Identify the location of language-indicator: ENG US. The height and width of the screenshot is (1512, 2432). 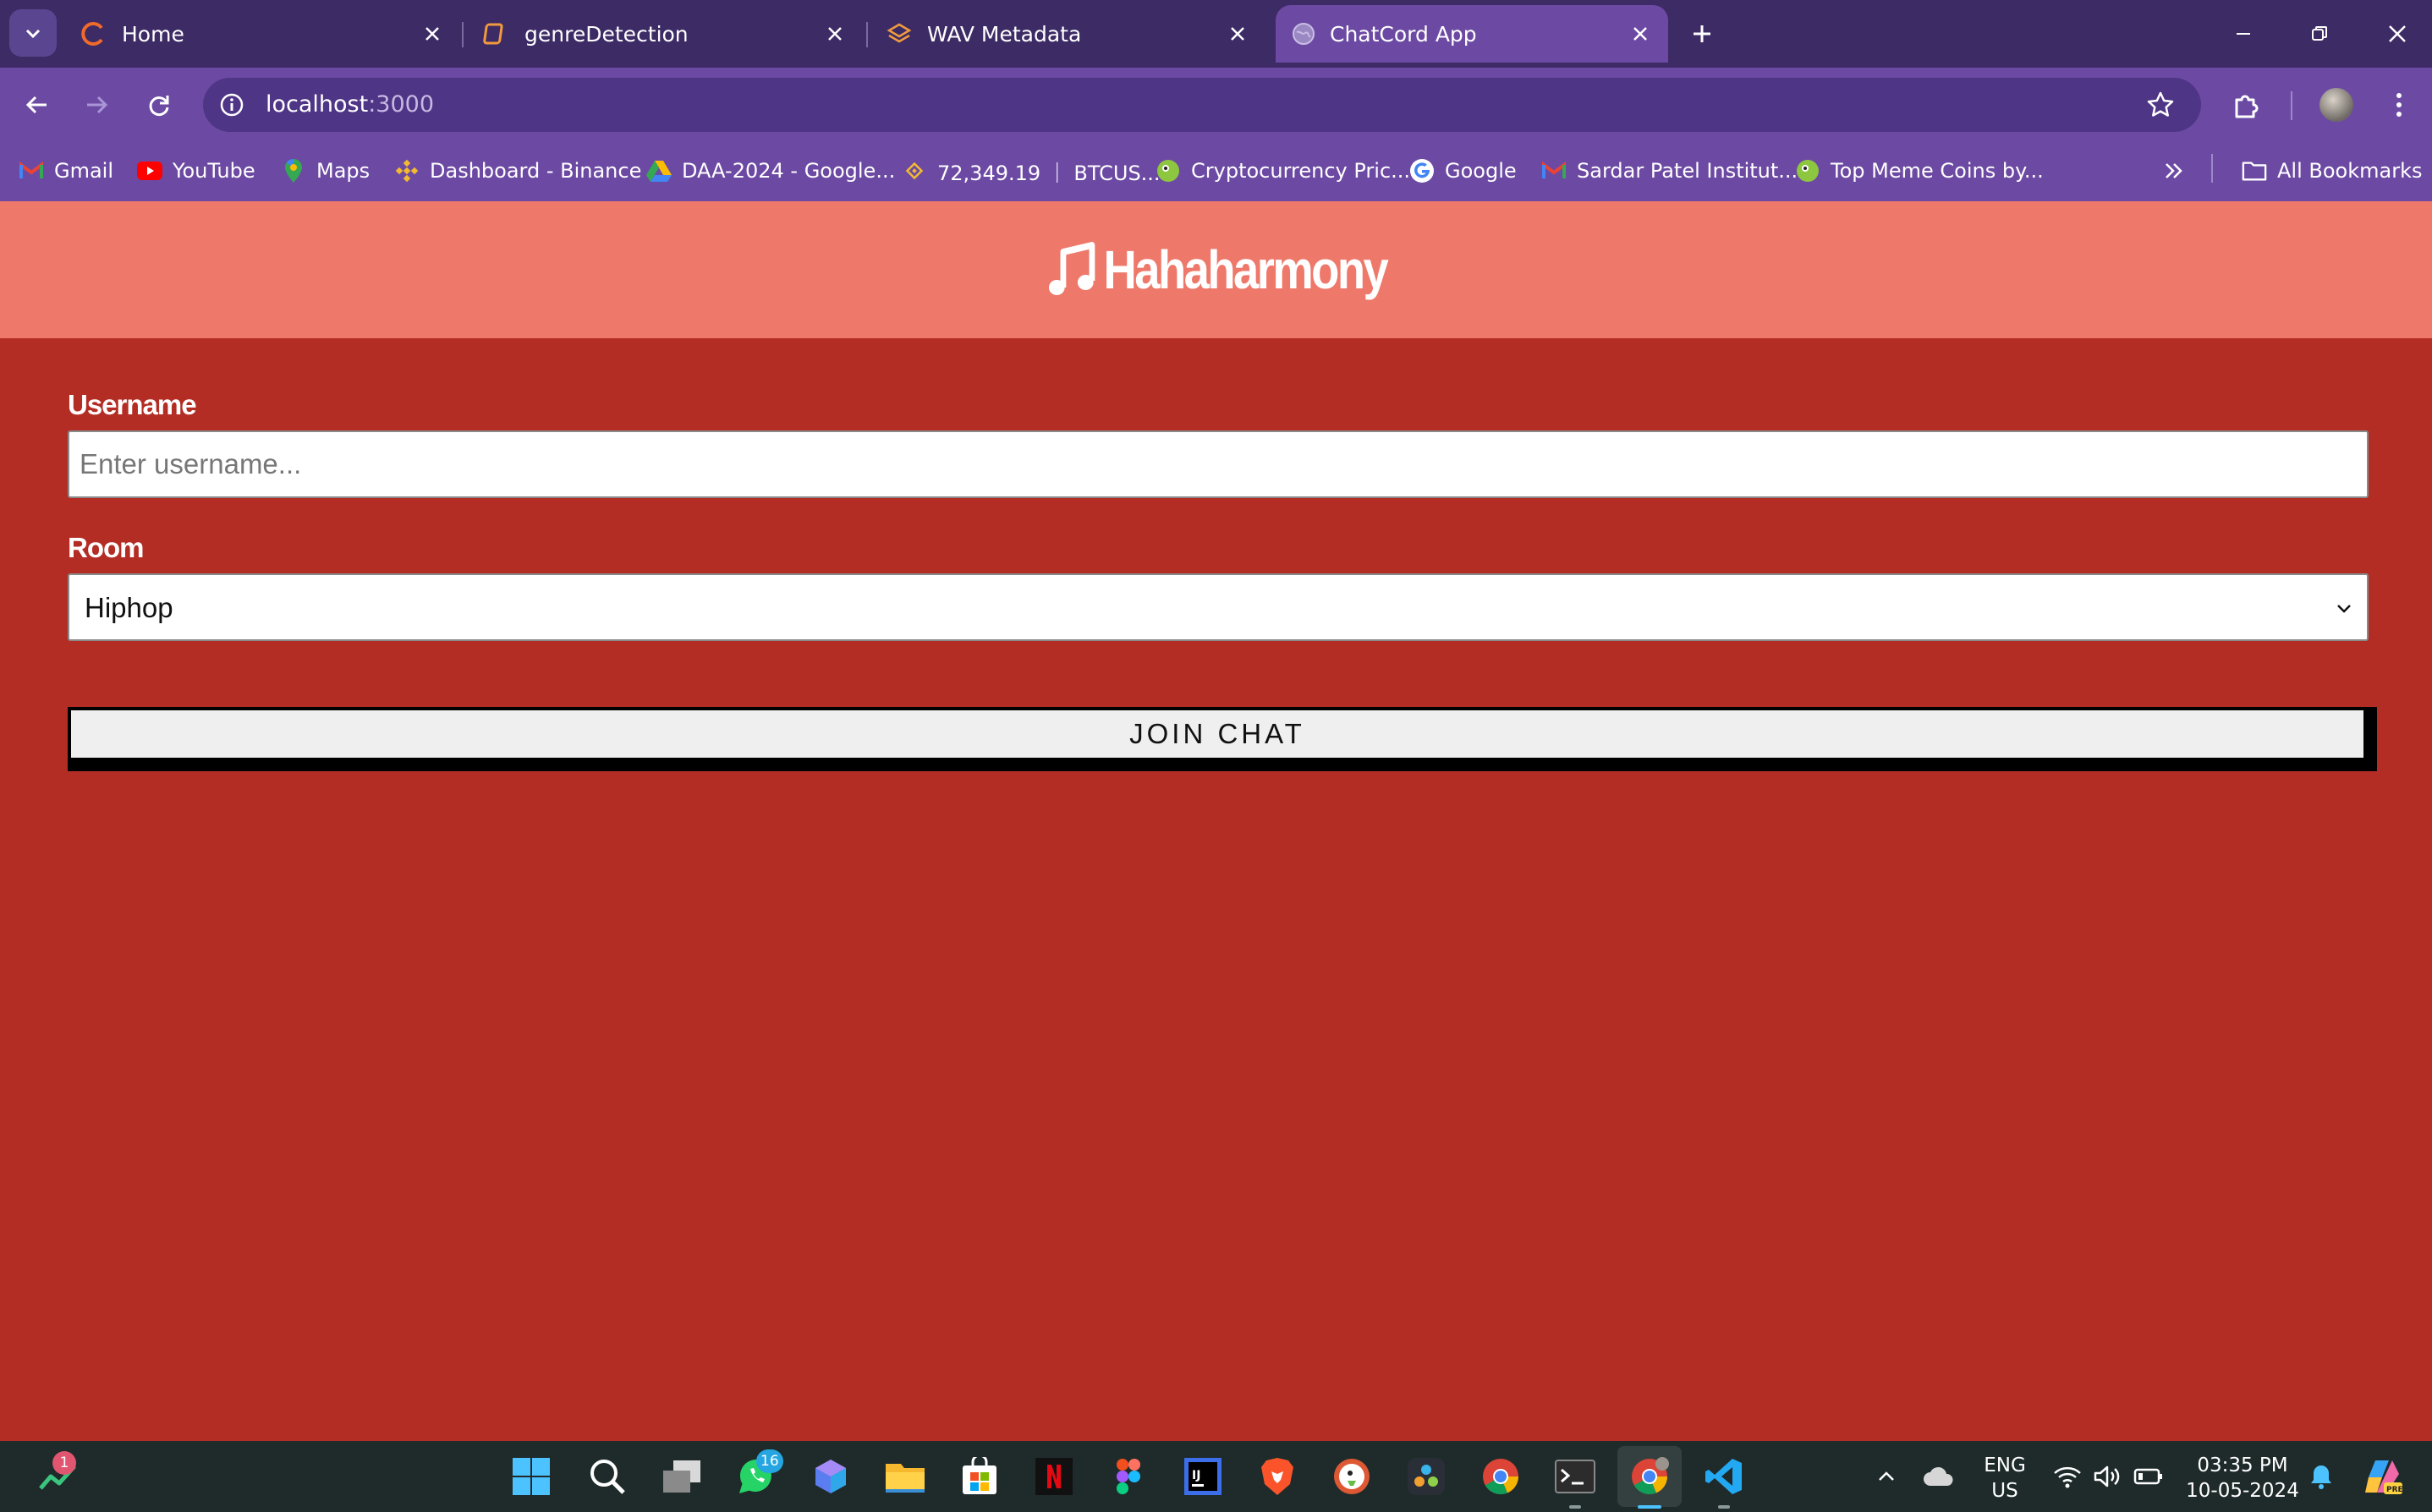
(2005, 1478).